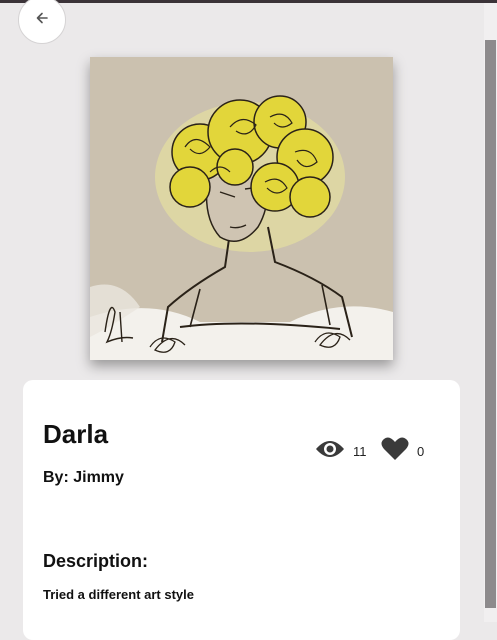 The width and height of the screenshot is (497, 640). Describe the element at coordinates (360, 451) in the screenshot. I see `views-count: 11` at that location.